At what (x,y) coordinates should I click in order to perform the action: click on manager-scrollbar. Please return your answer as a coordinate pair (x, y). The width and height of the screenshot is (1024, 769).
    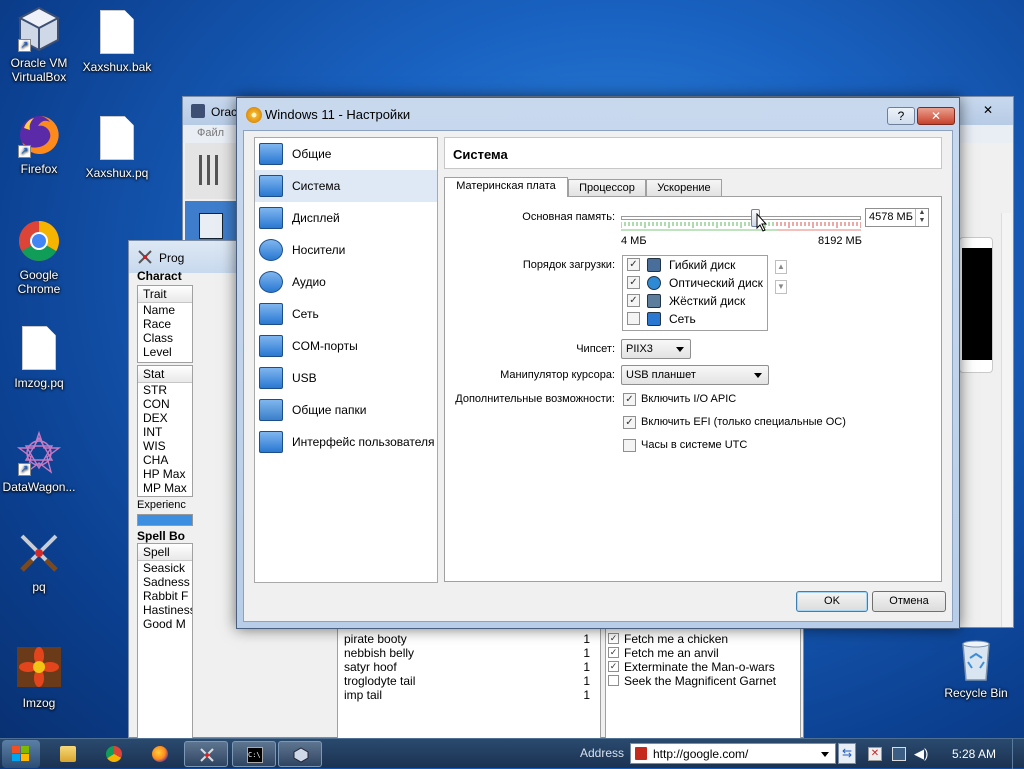
    Looking at the image, I should click on (1006, 420).